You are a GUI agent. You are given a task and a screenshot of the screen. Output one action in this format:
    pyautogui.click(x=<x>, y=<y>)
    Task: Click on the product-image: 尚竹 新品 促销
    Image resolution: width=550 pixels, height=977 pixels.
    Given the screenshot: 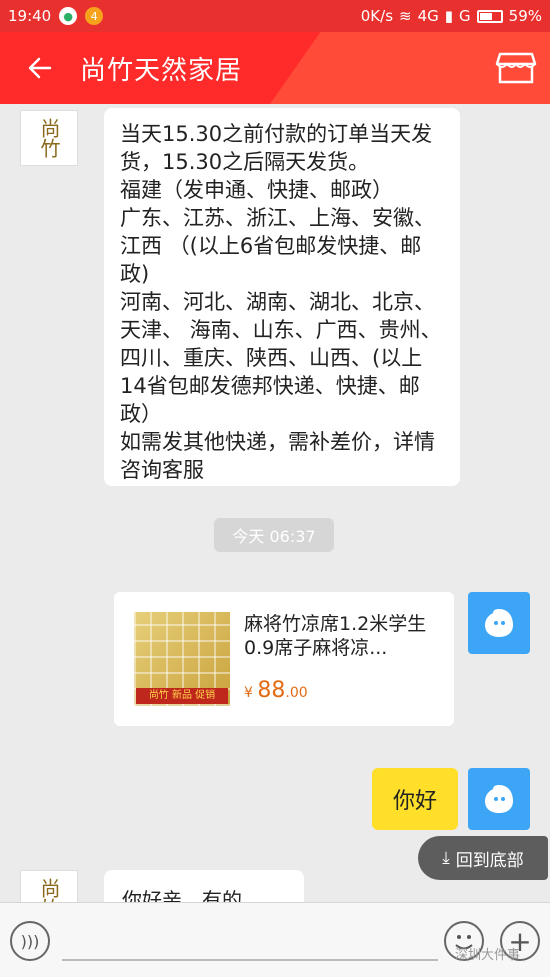 What is the action you would take?
    pyautogui.click(x=182, y=659)
    